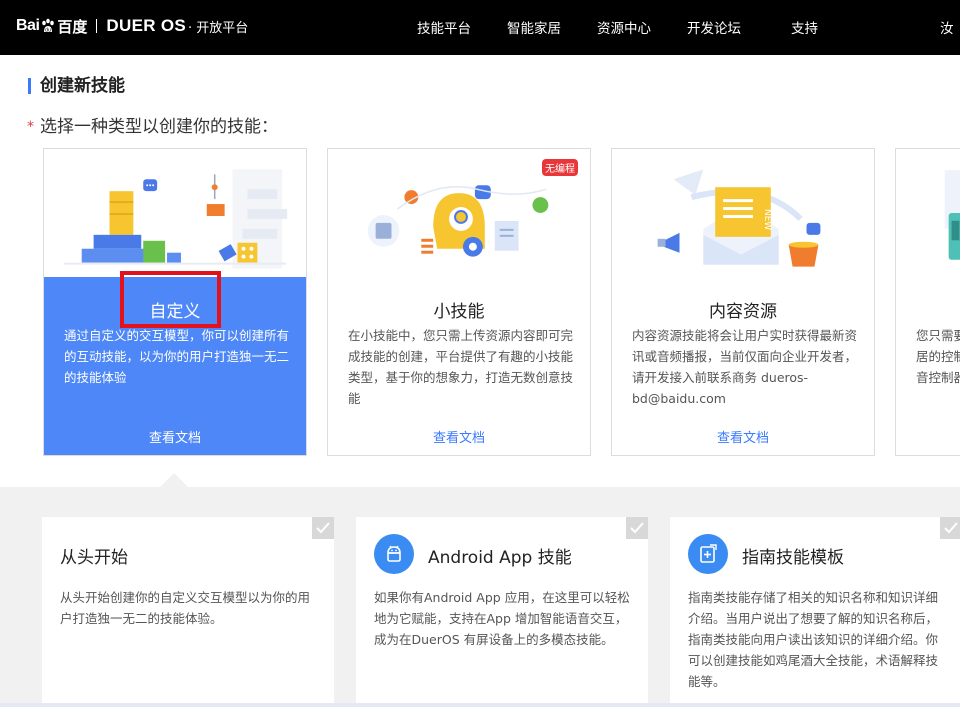 This screenshot has width=960, height=707. I want to click on logo-baidu-text: Bai, so click(28, 25).